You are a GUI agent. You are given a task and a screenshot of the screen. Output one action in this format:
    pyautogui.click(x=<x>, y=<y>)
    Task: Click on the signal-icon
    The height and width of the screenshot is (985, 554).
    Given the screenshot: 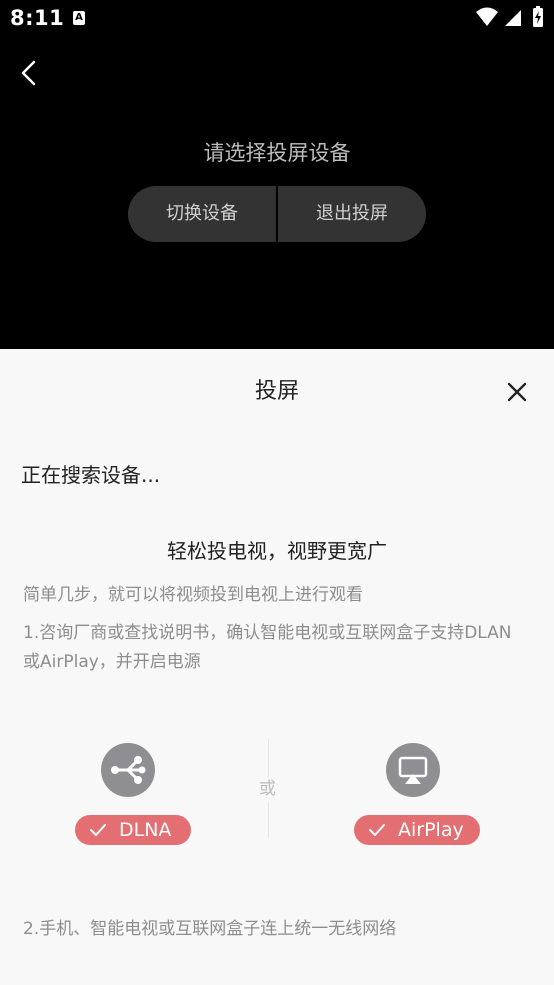 What is the action you would take?
    pyautogui.click(x=513, y=18)
    